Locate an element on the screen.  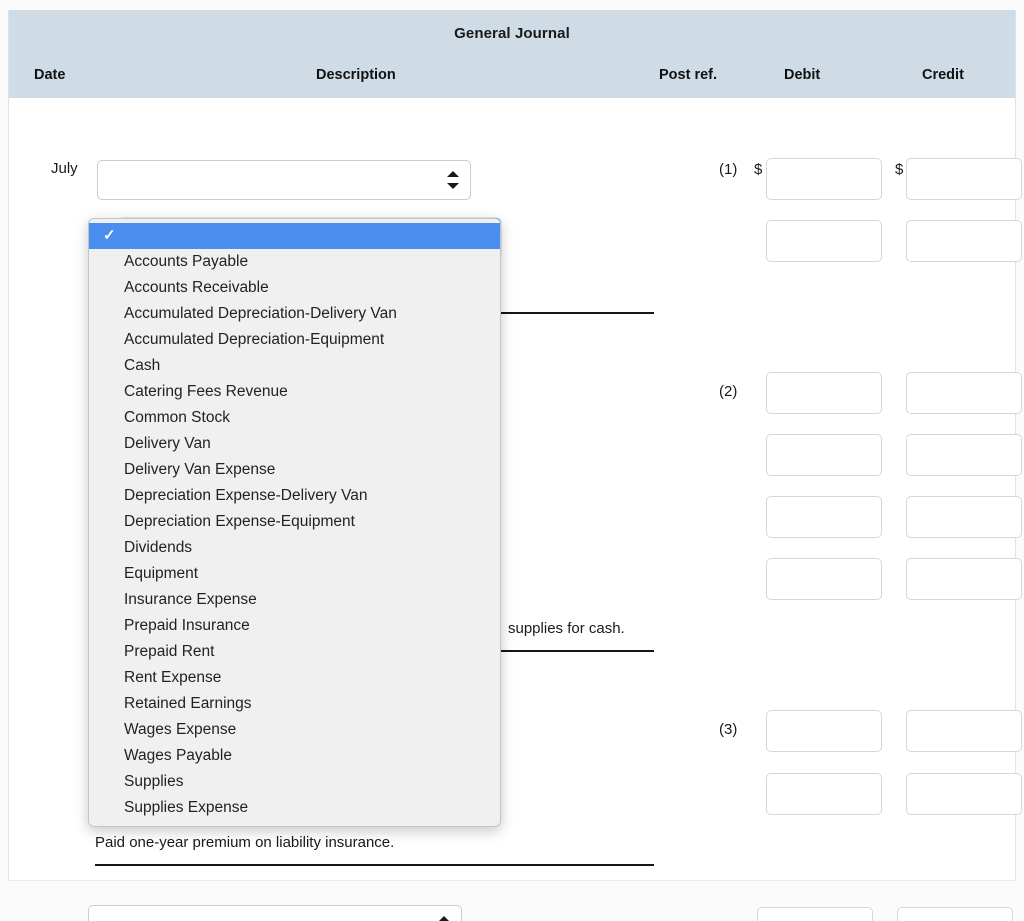
column-header-date: Date is located at coordinates (50, 75).